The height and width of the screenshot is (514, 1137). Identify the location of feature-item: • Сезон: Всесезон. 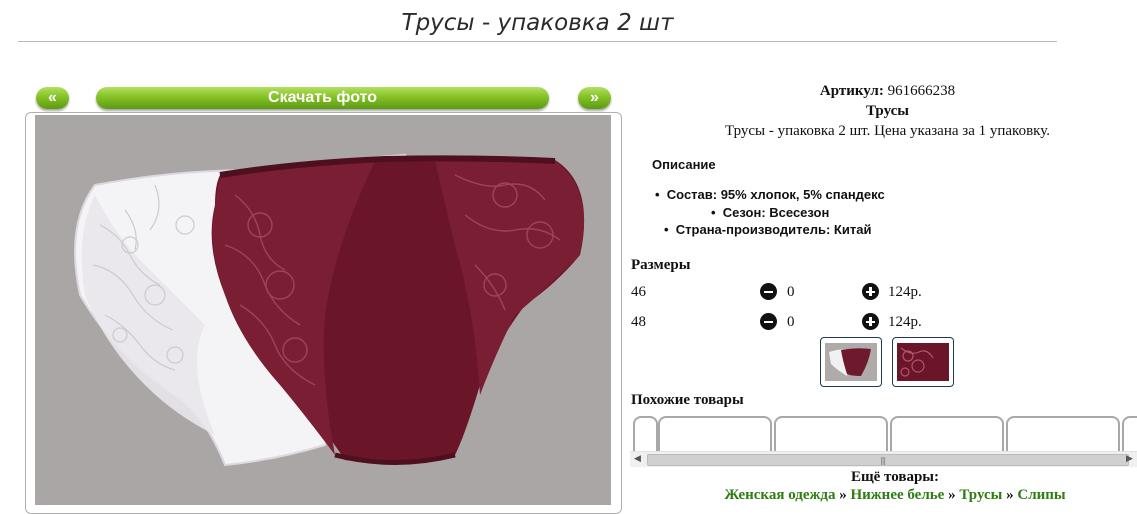
(770, 212).